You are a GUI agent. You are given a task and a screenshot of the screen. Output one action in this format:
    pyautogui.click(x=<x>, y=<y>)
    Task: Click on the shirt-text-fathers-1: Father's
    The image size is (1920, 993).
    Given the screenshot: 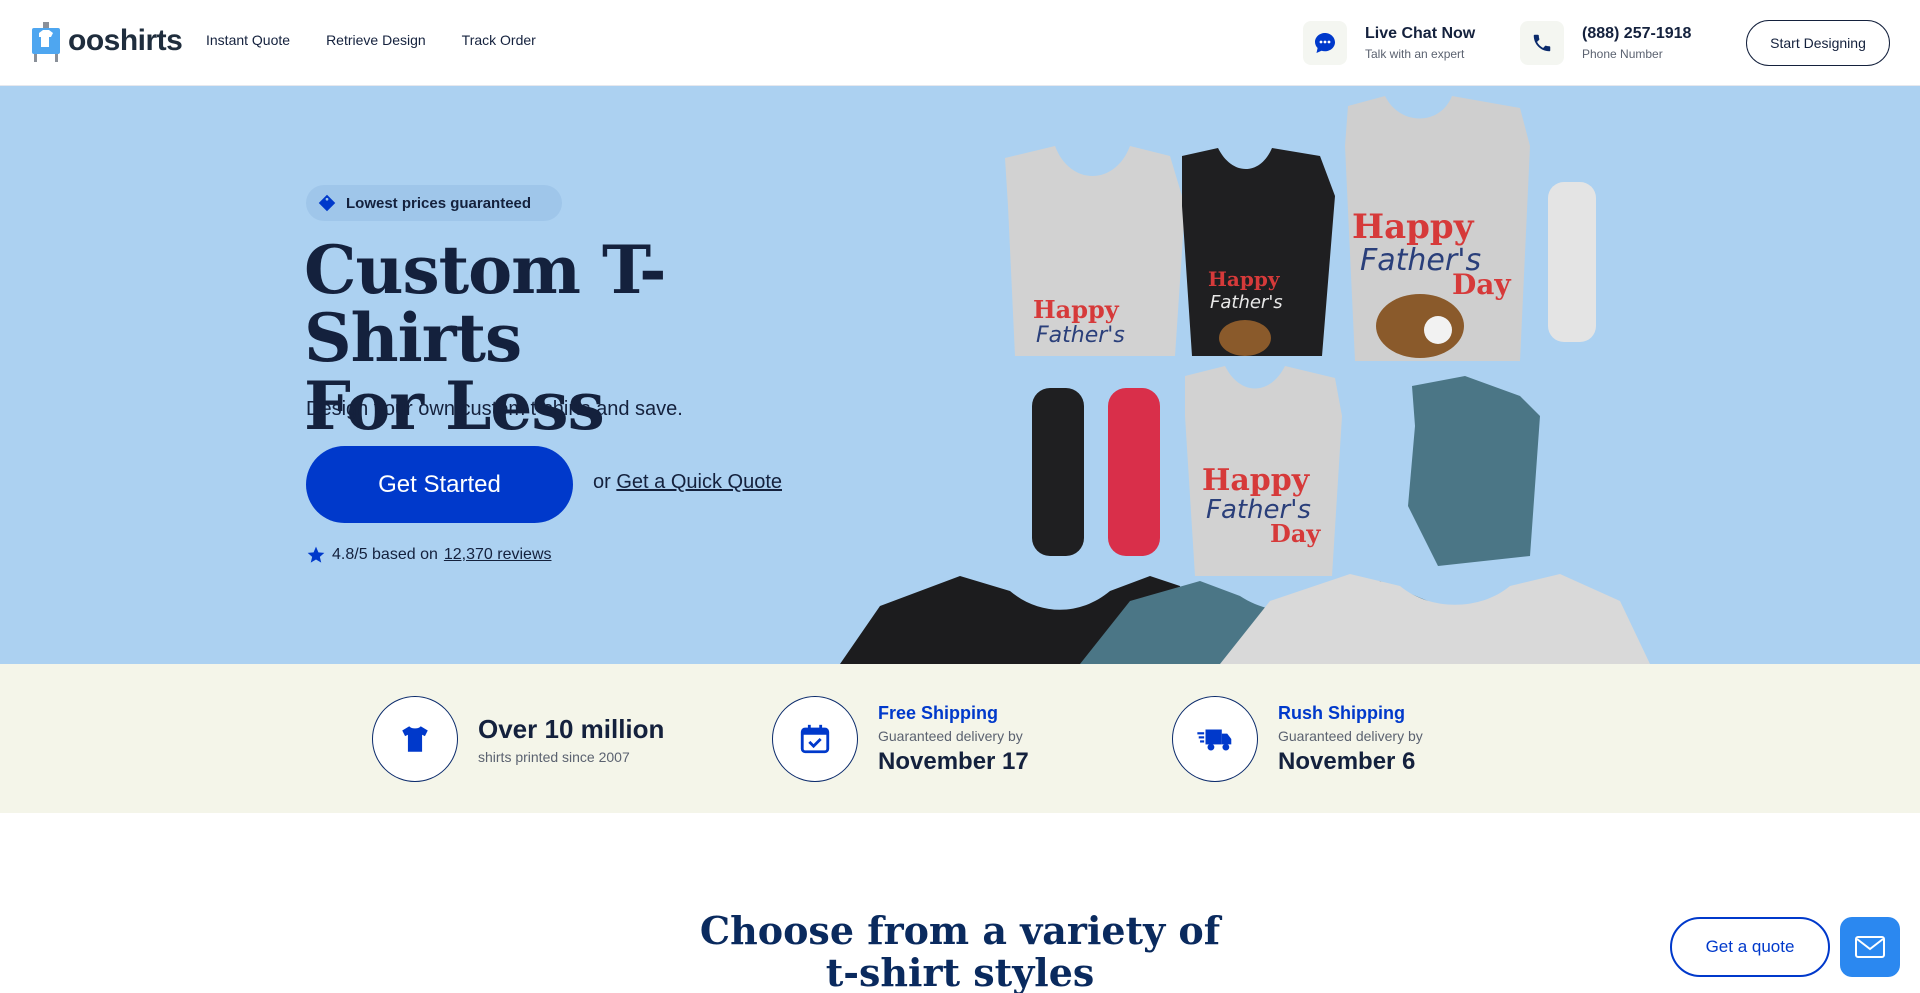 What is the action you would take?
    pyautogui.click(x=1080, y=335)
    